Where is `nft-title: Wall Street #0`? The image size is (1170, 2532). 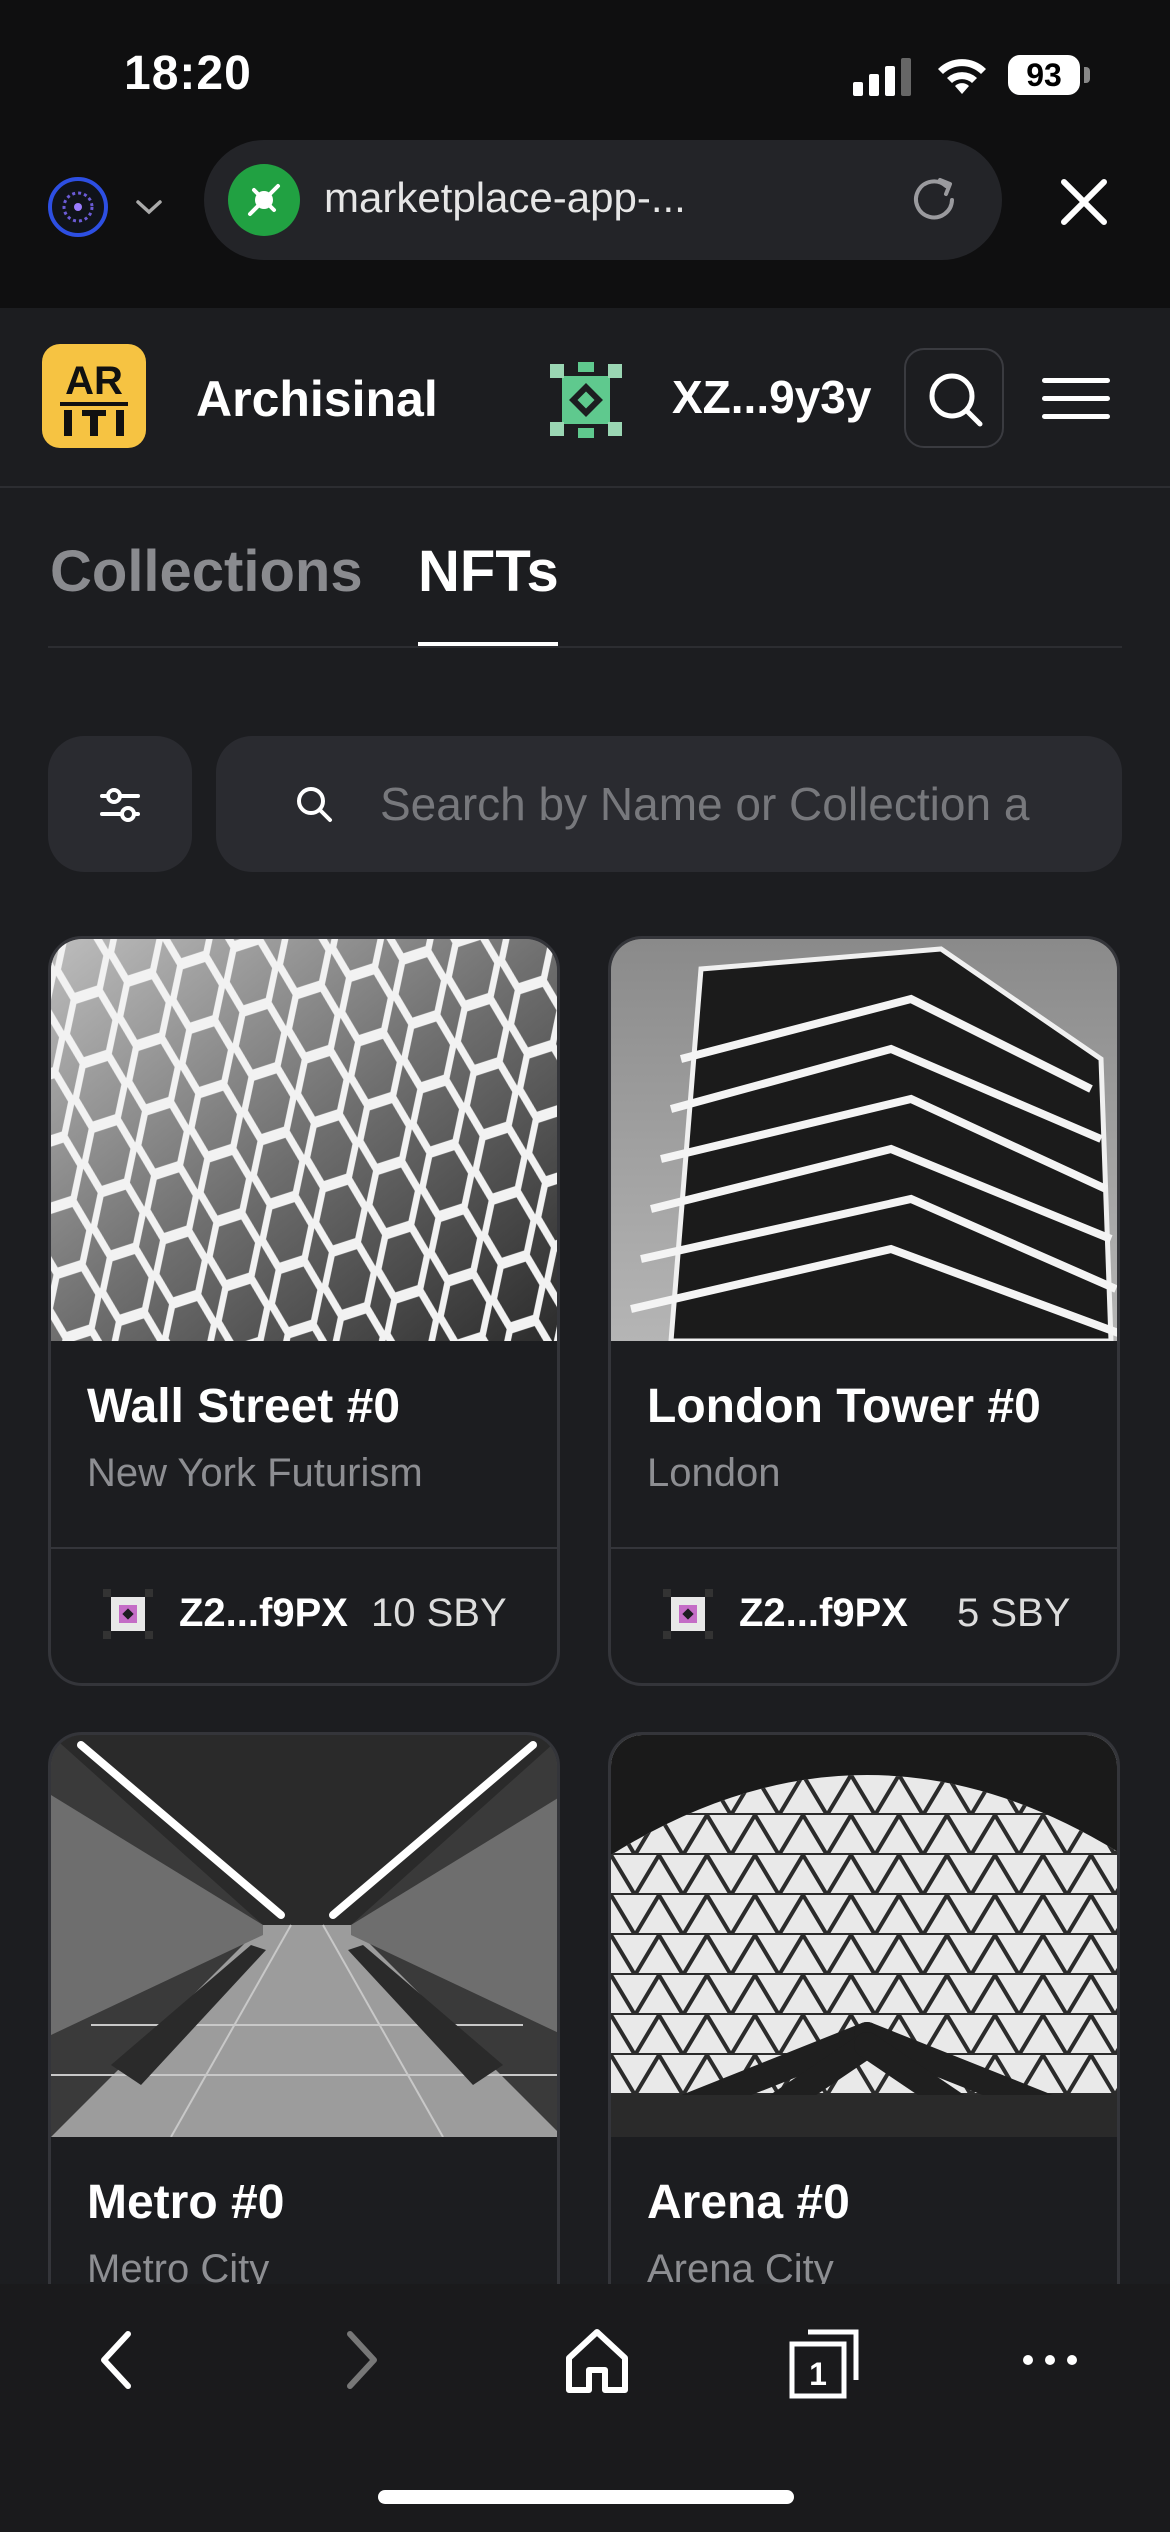 nft-title: Wall Street #0 is located at coordinates (244, 1406).